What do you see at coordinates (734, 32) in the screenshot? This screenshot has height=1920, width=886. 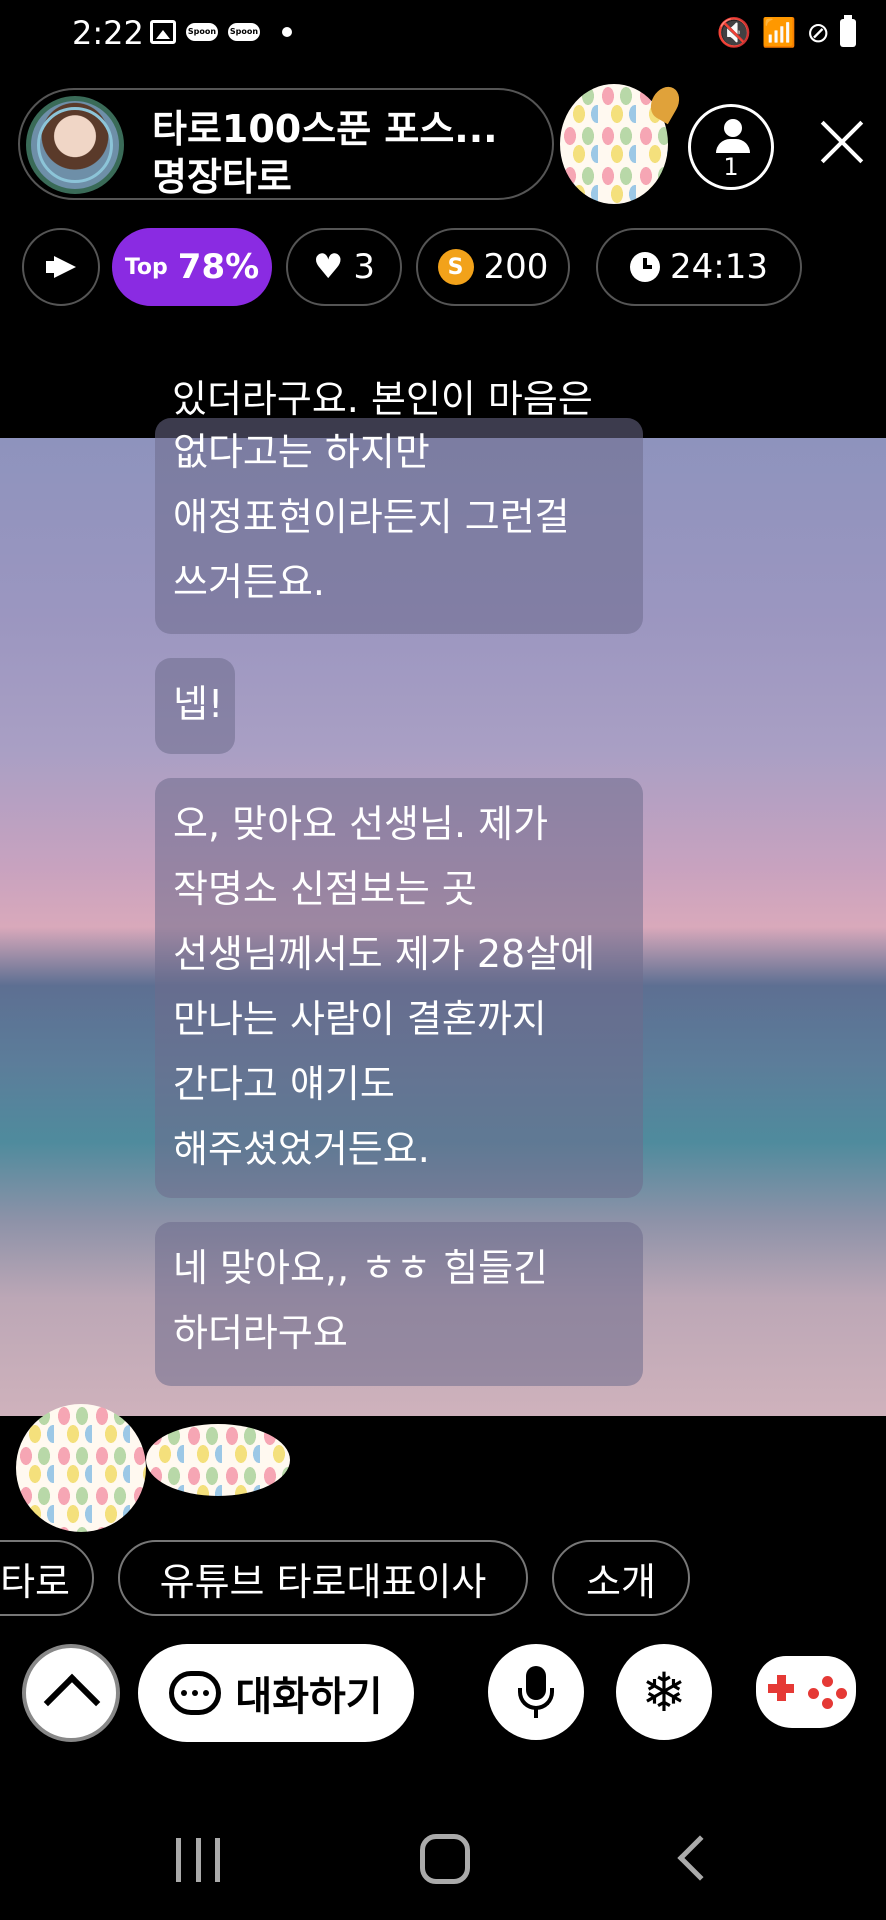 I see `mute-icon: 🔇` at bounding box center [734, 32].